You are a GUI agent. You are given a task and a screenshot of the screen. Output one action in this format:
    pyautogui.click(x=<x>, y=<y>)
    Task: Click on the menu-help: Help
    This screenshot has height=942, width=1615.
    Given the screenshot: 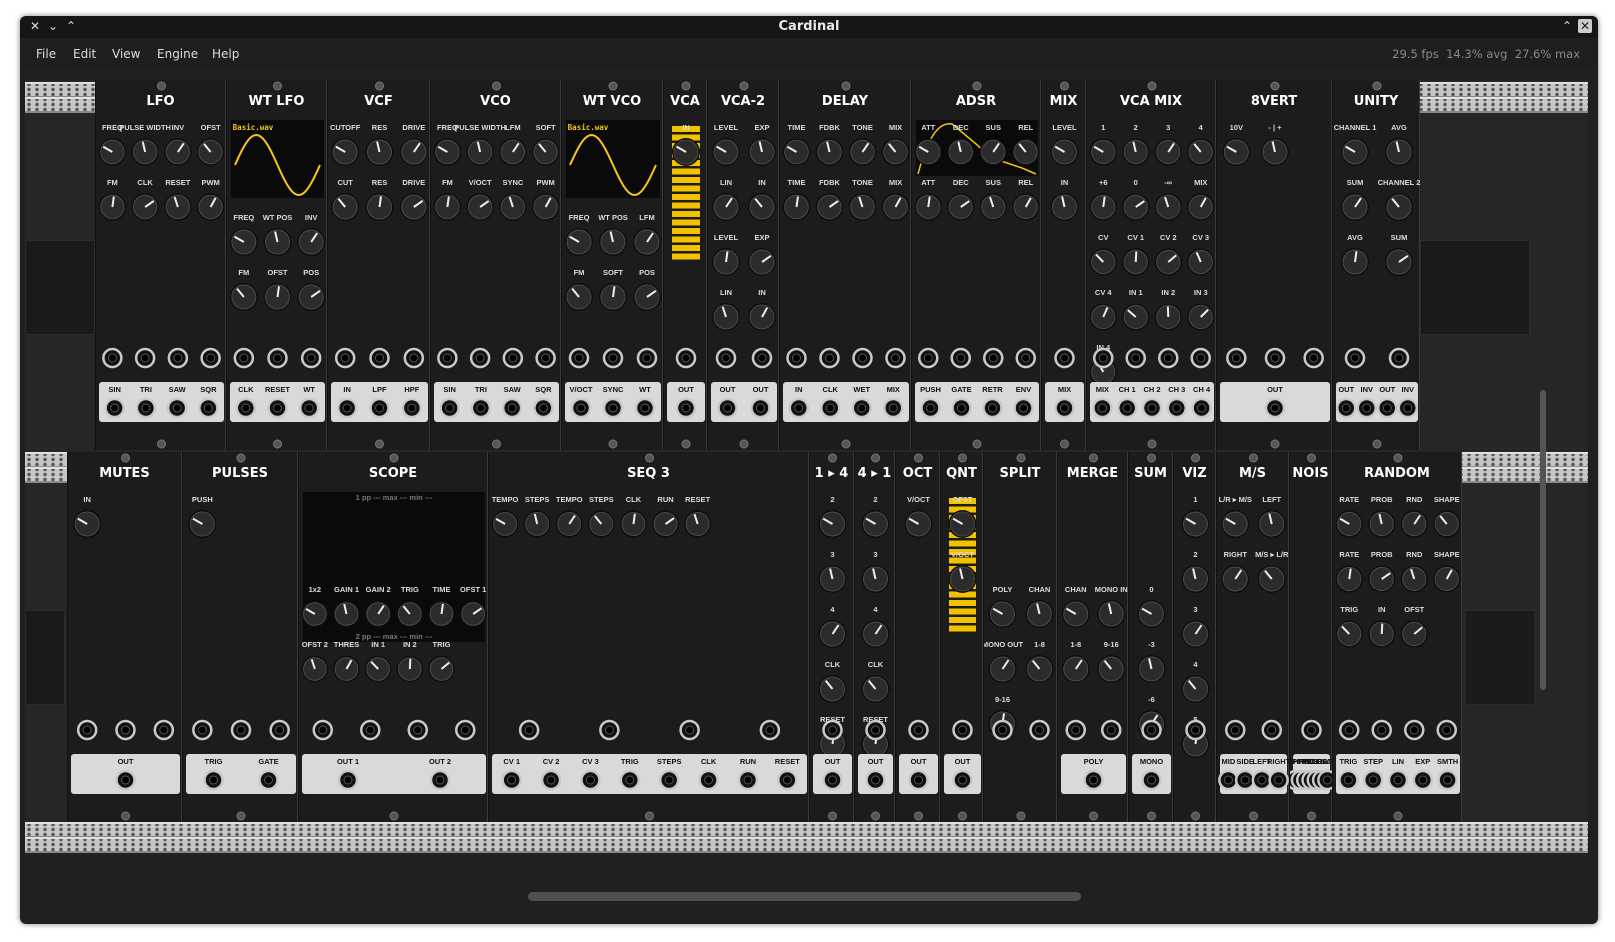 What is the action you would take?
    pyautogui.click(x=225, y=54)
    